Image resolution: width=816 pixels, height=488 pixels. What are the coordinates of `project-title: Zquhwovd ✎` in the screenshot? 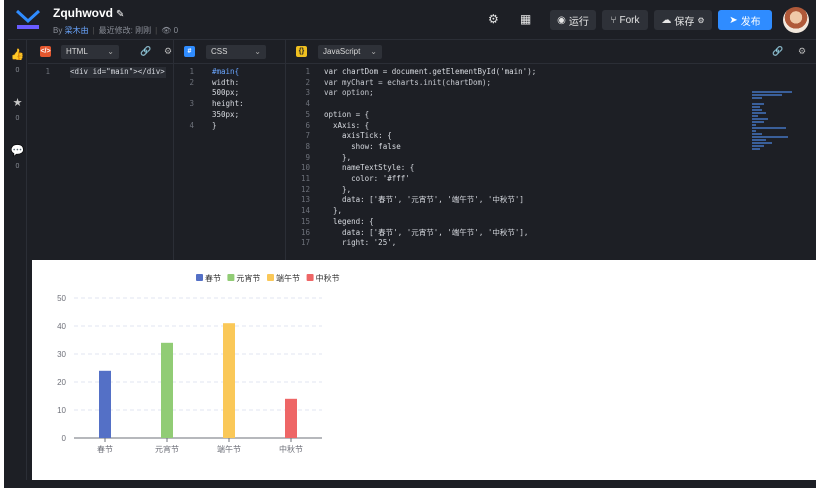 It's located at (88, 13).